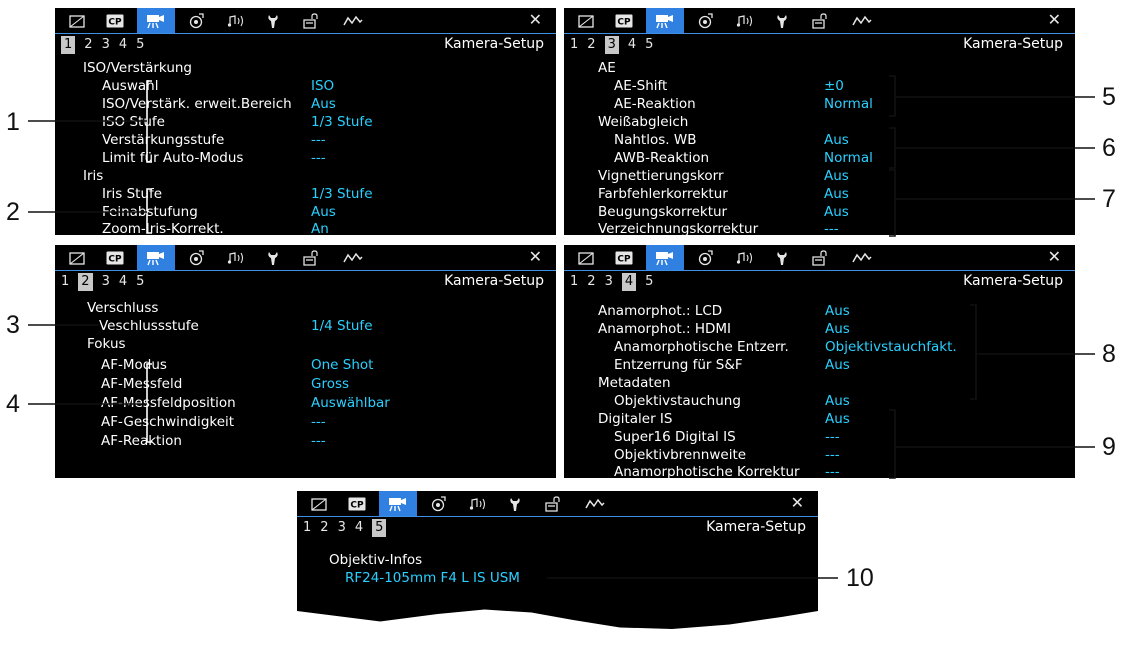  Describe the element at coordinates (150, 212) in the screenshot. I see `menu-item-fine-step: Feinabstufung` at that location.